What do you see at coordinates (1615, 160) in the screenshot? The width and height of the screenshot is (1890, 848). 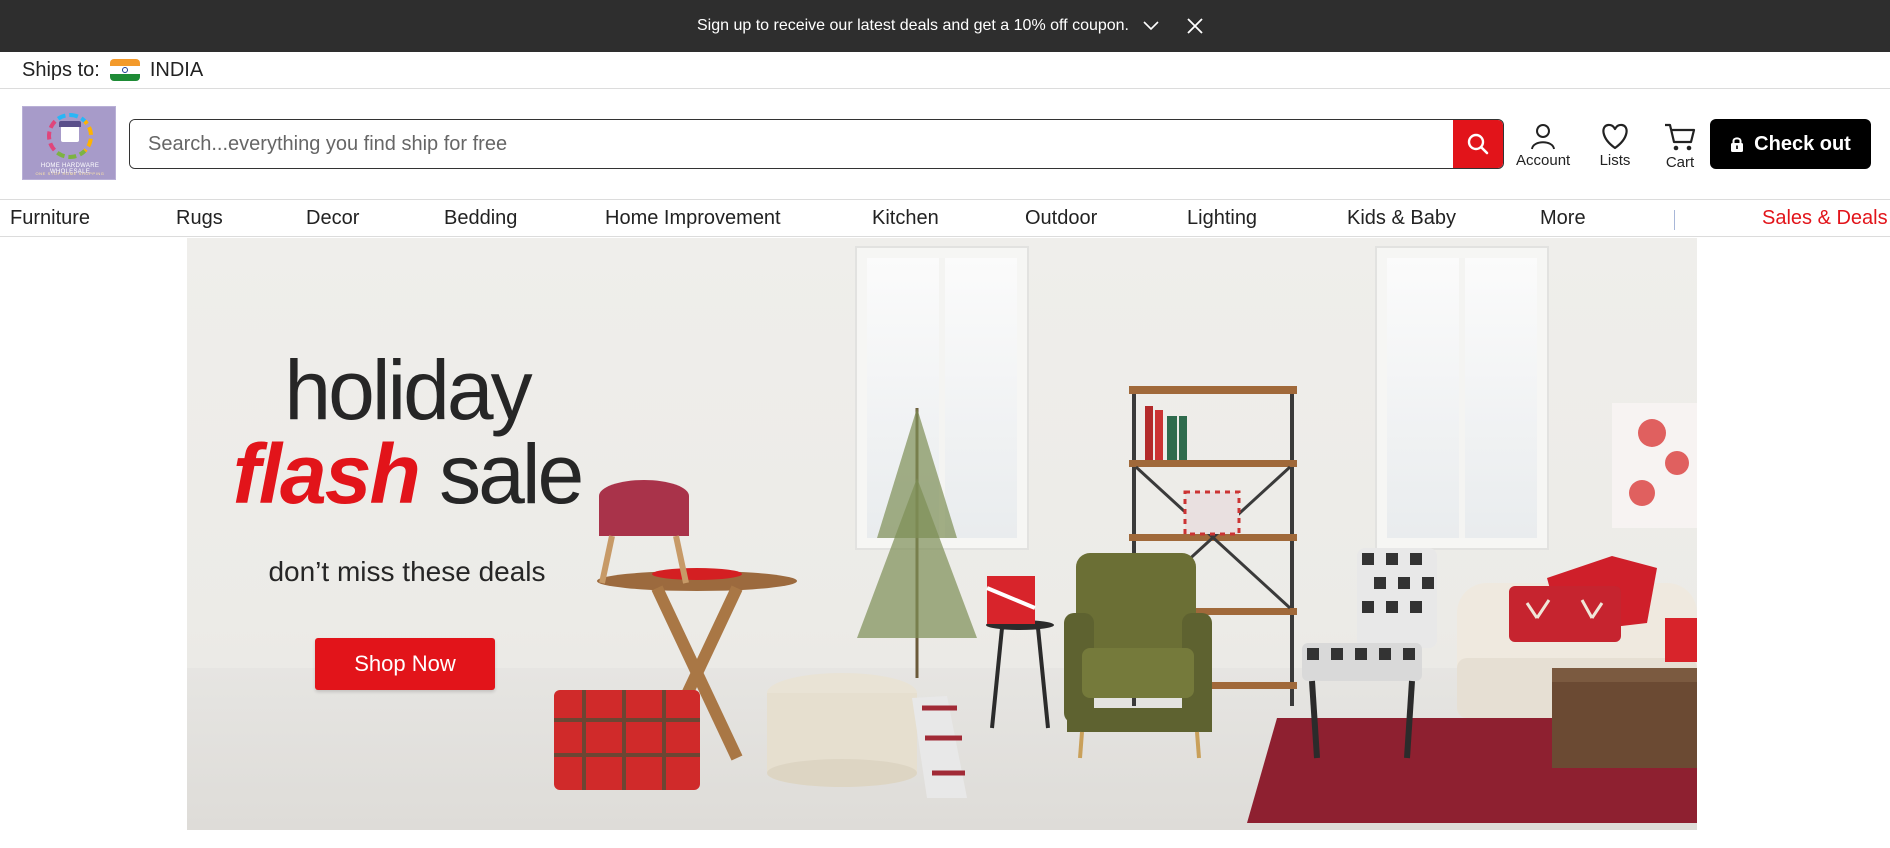 I see `lists-label: Lists` at bounding box center [1615, 160].